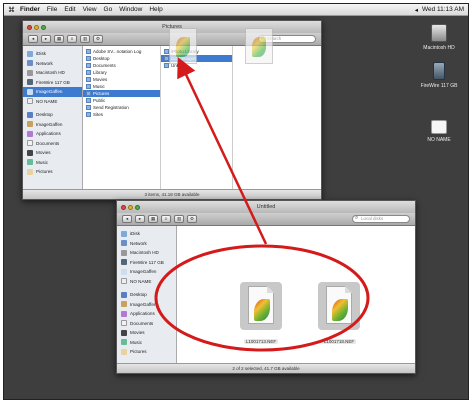  I want to click on window-titlebar: Untitled, so click(266, 207).